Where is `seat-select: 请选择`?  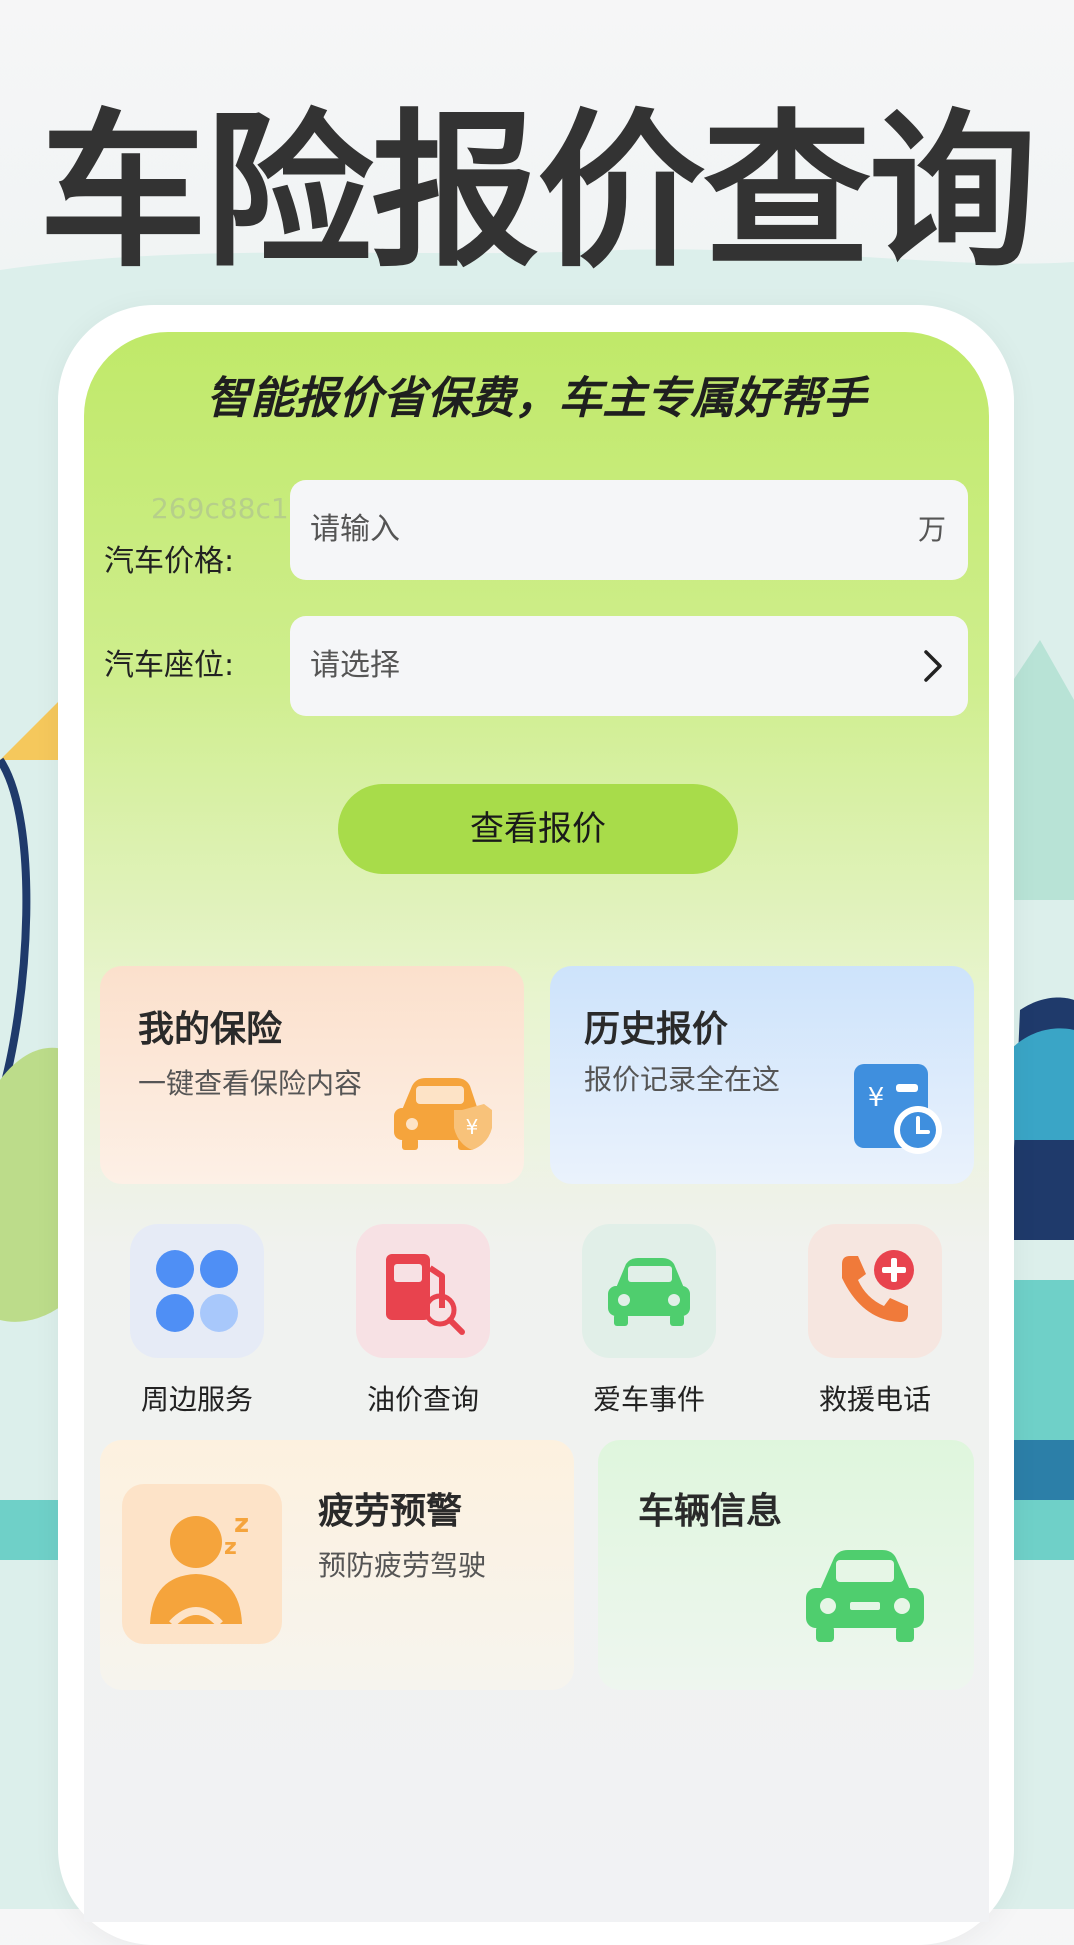 seat-select: 请选择 is located at coordinates (629, 666).